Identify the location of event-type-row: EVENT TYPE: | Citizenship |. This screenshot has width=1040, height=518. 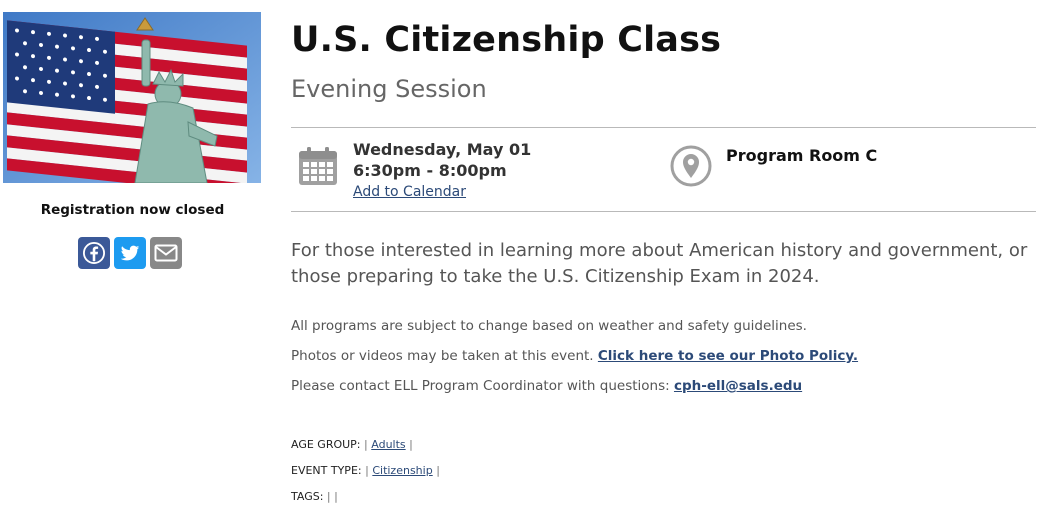
(365, 470).